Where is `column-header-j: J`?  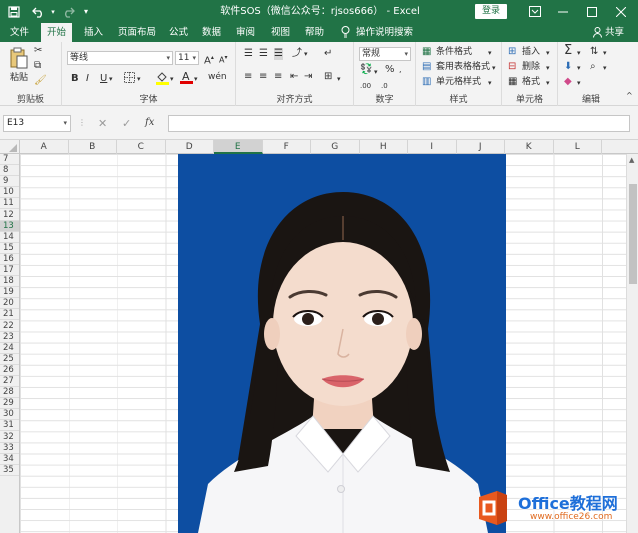 column-header-j: J is located at coordinates (481, 147).